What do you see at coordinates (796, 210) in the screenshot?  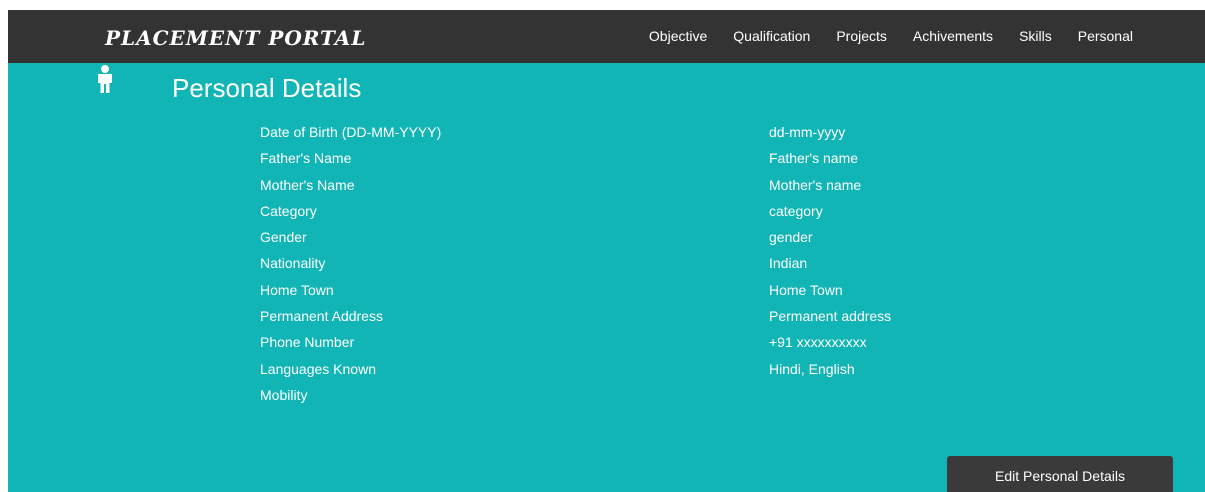 I see `detail-value: category` at bounding box center [796, 210].